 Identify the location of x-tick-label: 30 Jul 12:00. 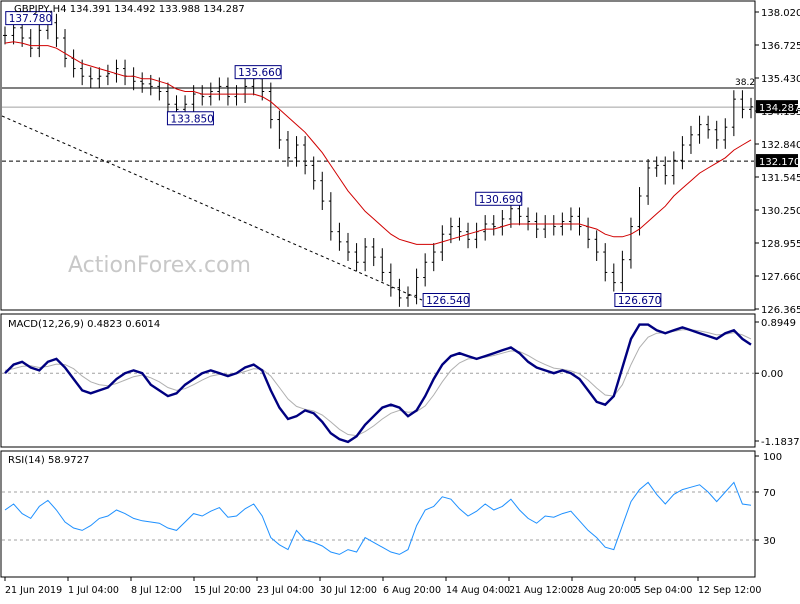
(348, 590).